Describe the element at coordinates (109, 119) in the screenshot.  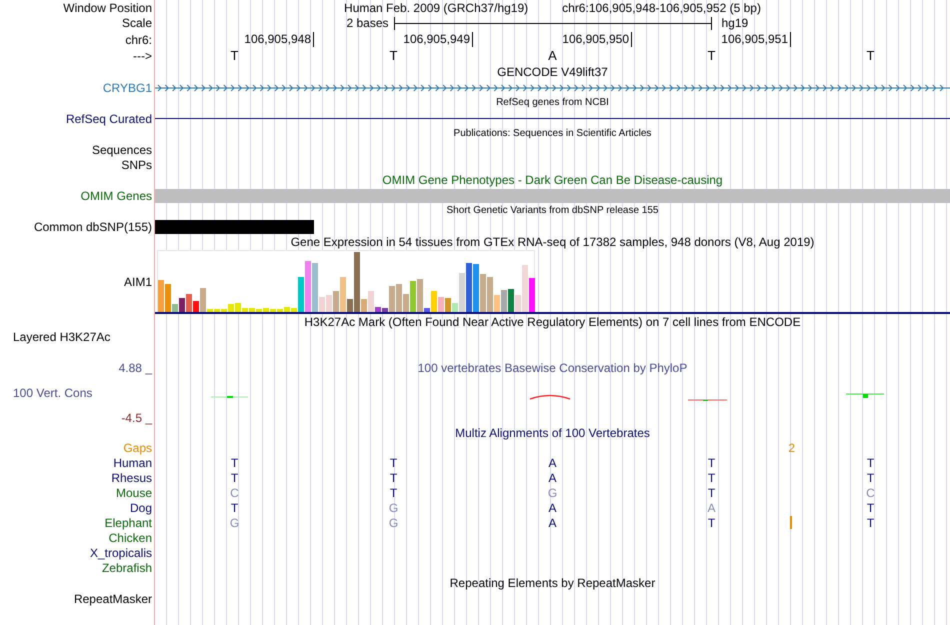
I see `track-label: RefSeq Curated` at that location.